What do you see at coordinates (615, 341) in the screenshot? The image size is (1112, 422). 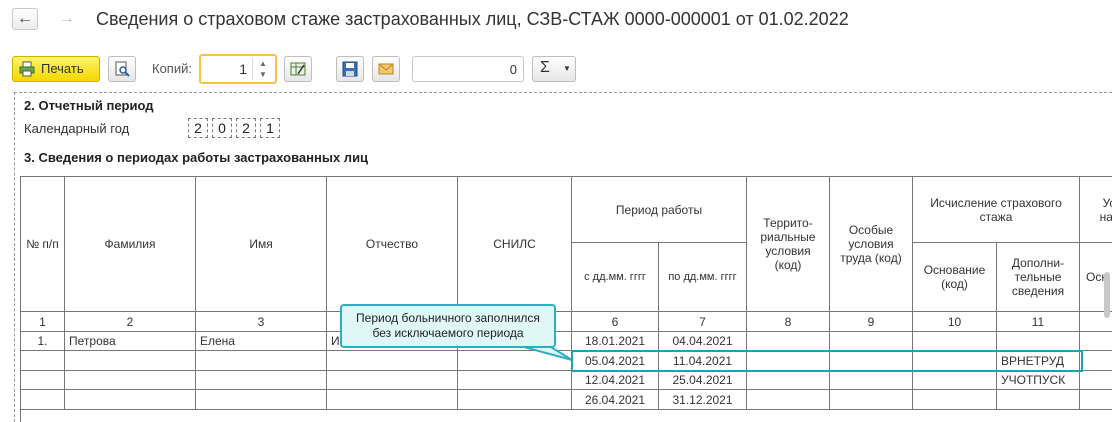 I see `table-cell-from: 18.01.2021` at bounding box center [615, 341].